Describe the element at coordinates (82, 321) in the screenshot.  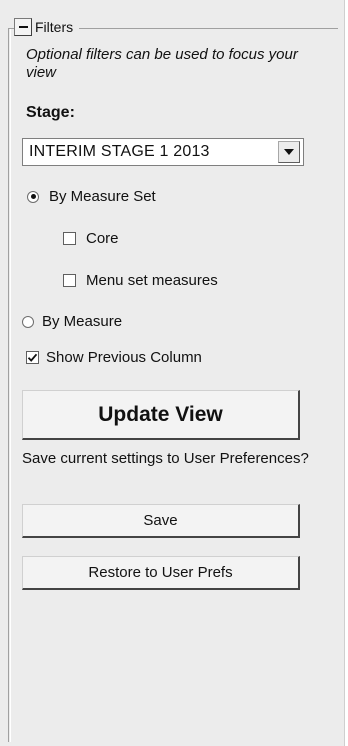
I see `by-measure-label: By Measure` at that location.